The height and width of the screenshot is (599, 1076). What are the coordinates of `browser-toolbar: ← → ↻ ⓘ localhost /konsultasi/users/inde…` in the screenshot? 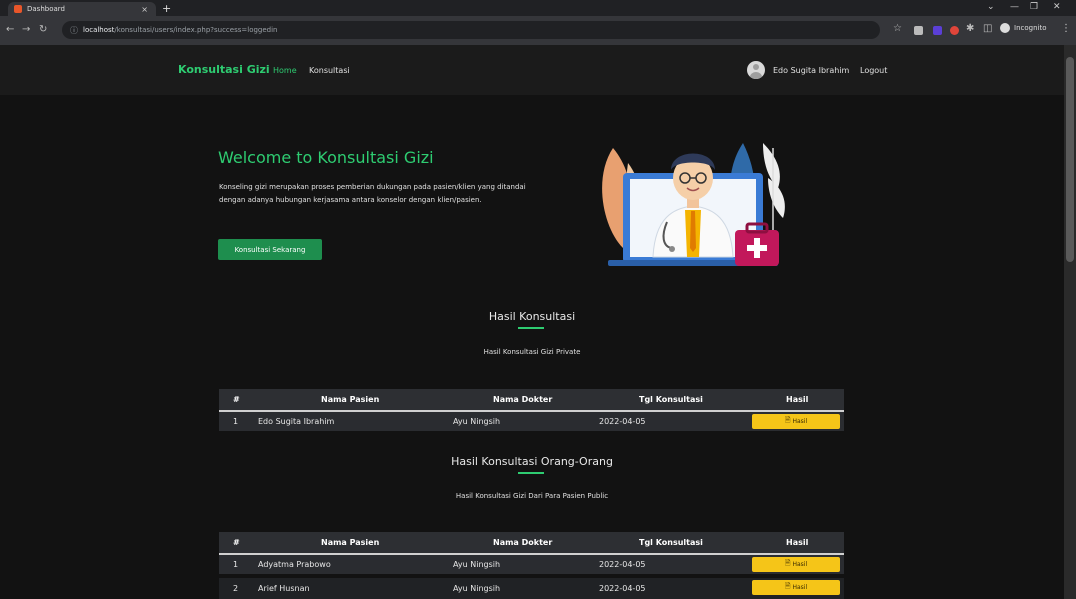 It's located at (538, 30).